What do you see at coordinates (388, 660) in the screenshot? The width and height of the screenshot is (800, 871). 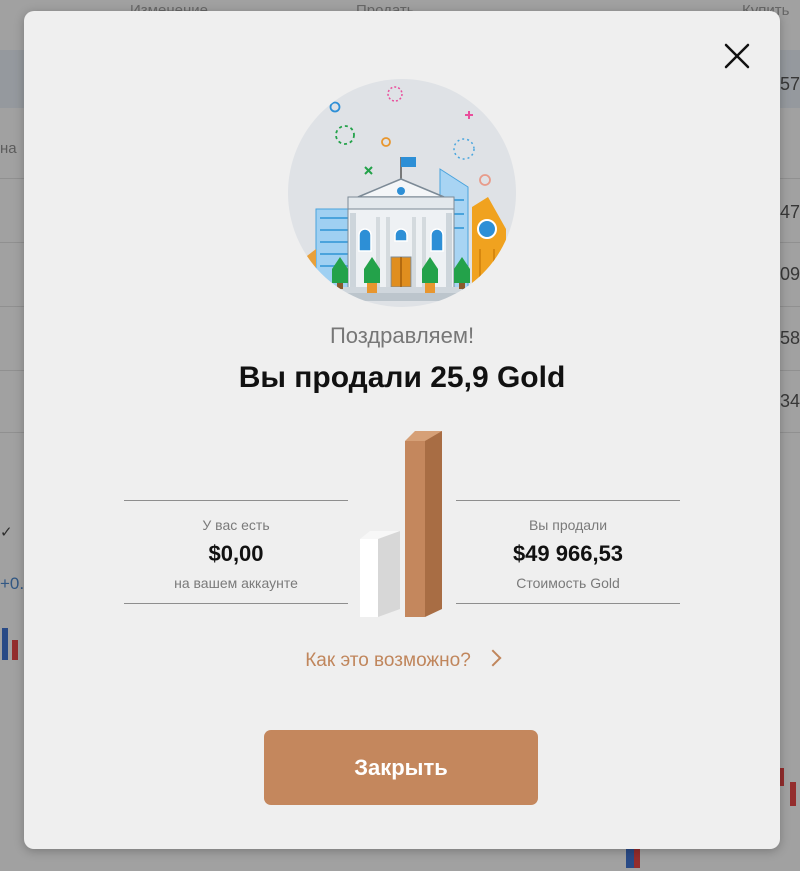 I see `how-possible-label: Как это возможно?` at bounding box center [388, 660].